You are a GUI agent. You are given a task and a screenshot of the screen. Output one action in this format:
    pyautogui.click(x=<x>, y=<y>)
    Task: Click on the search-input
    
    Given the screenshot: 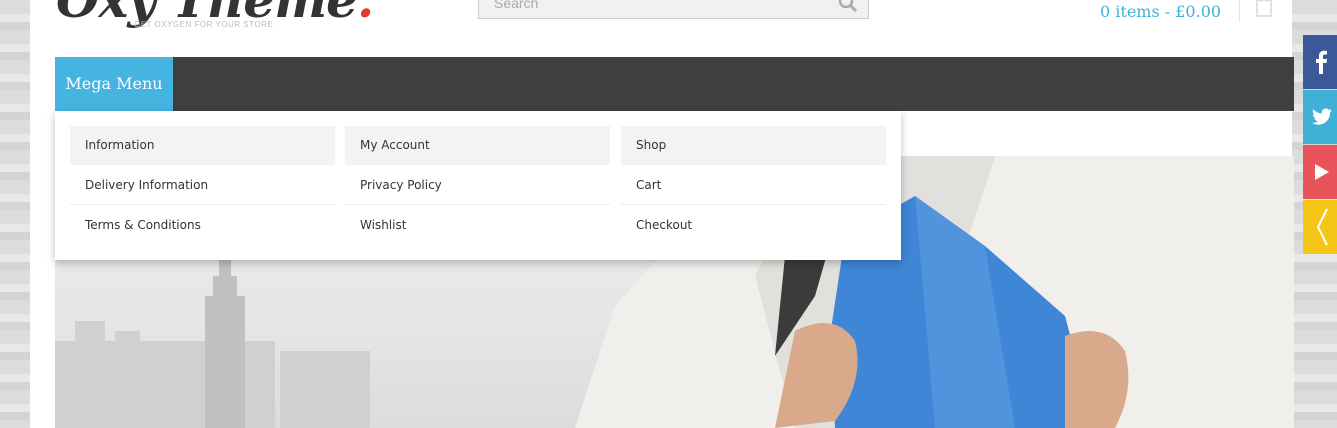 What is the action you would take?
    pyautogui.click(x=654, y=9)
    